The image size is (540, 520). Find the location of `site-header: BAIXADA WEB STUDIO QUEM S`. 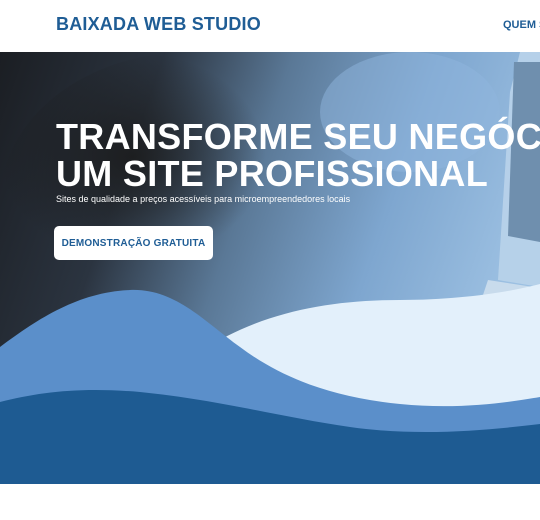

site-header: BAIXADA WEB STUDIO QUEM S is located at coordinates (270, 25).